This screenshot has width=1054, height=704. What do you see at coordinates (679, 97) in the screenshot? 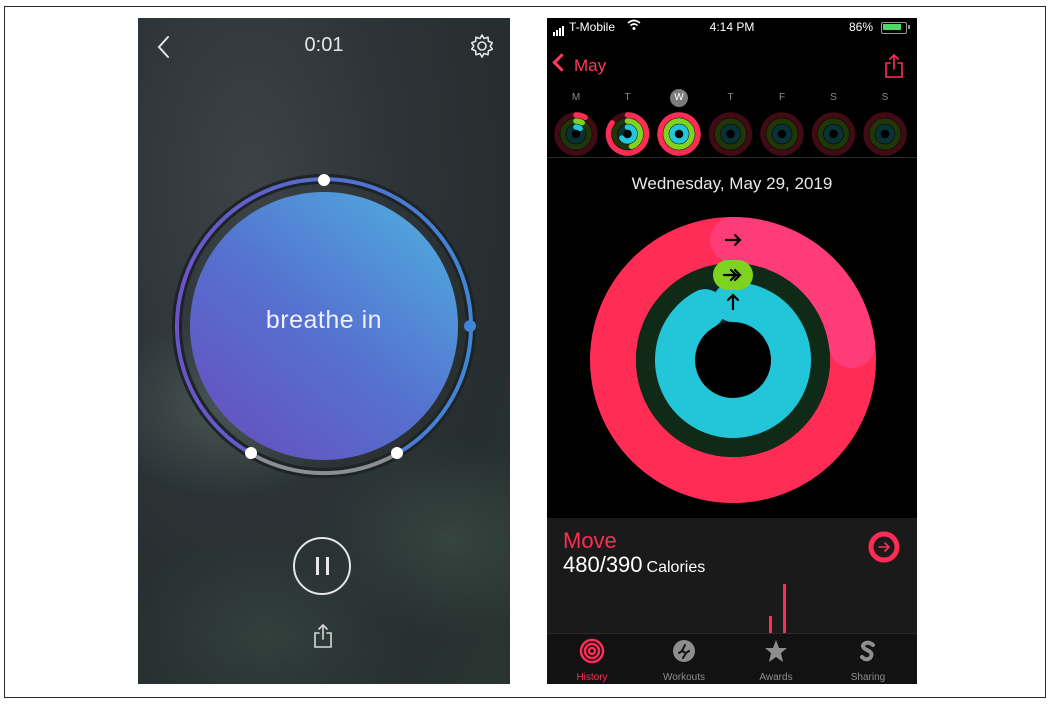
I see `weekday-2: W` at bounding box center [679, 97].